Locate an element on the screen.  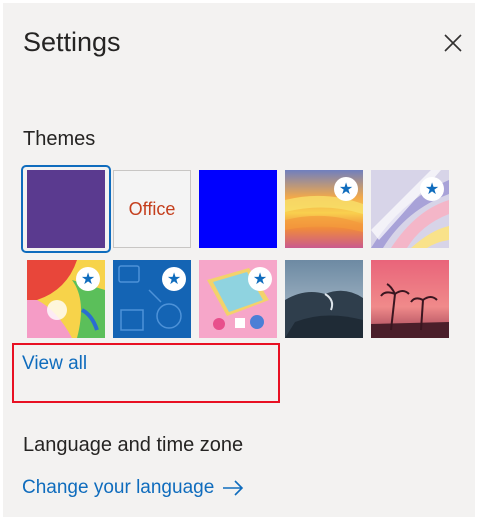
theme-office: Office is located at coordinates (152, 209).